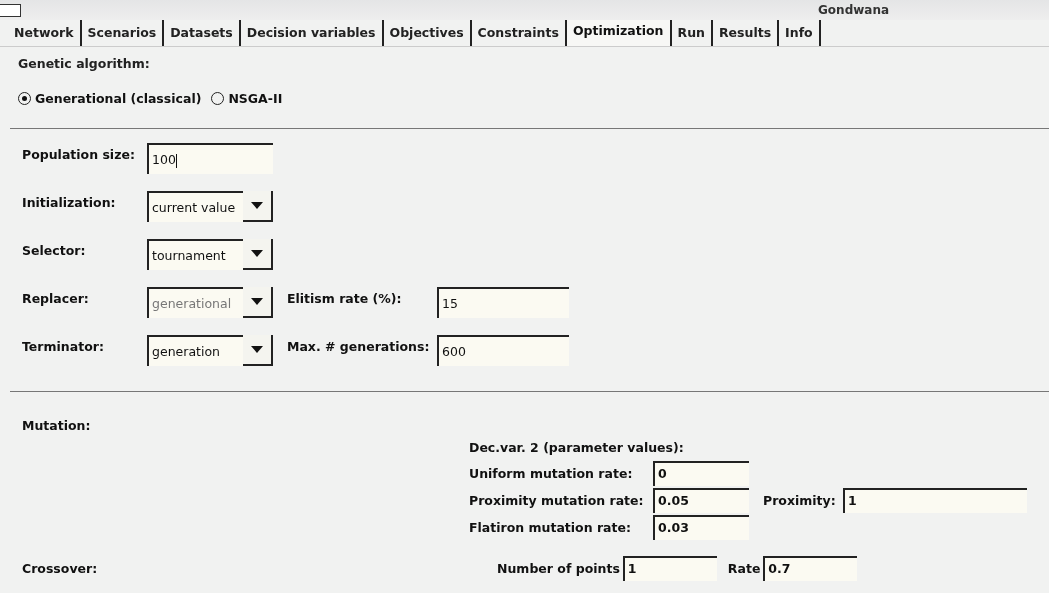  I want to click on window-icon, so click(10, 10).